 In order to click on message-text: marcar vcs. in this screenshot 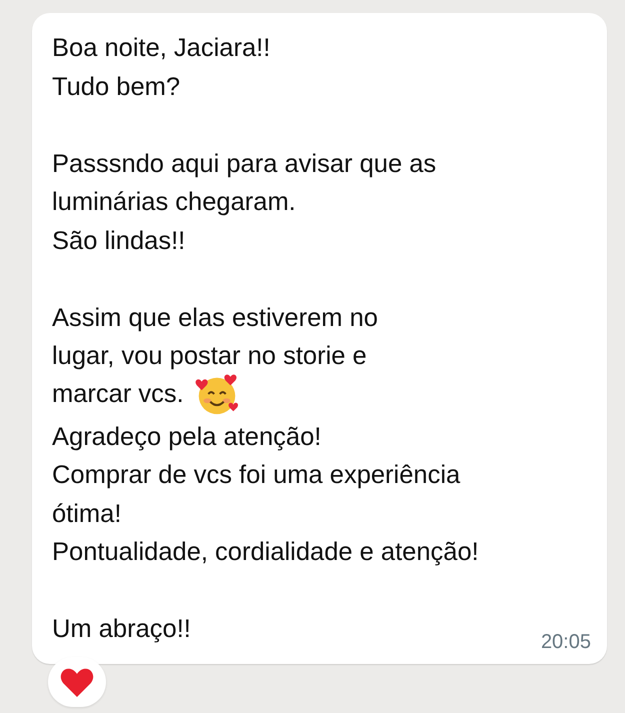, I will do `click(118, 394)`.